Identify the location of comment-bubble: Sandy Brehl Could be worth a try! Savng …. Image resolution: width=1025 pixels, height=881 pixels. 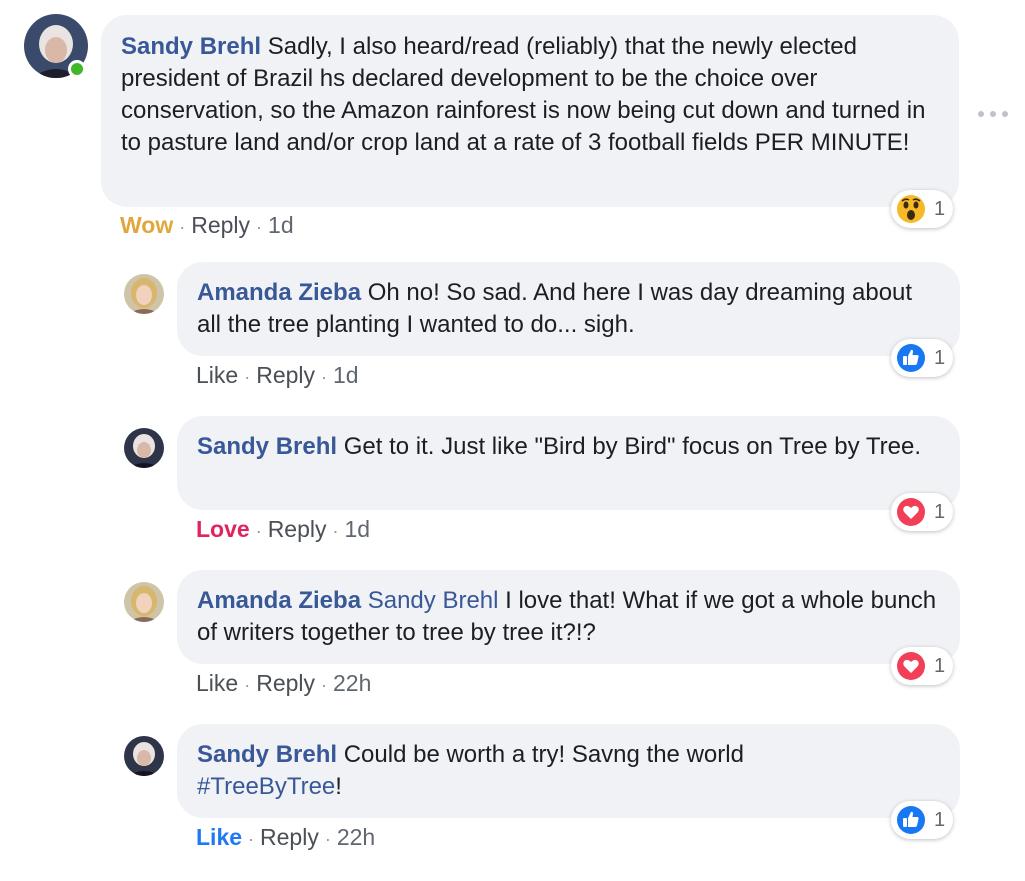
(568, 771).